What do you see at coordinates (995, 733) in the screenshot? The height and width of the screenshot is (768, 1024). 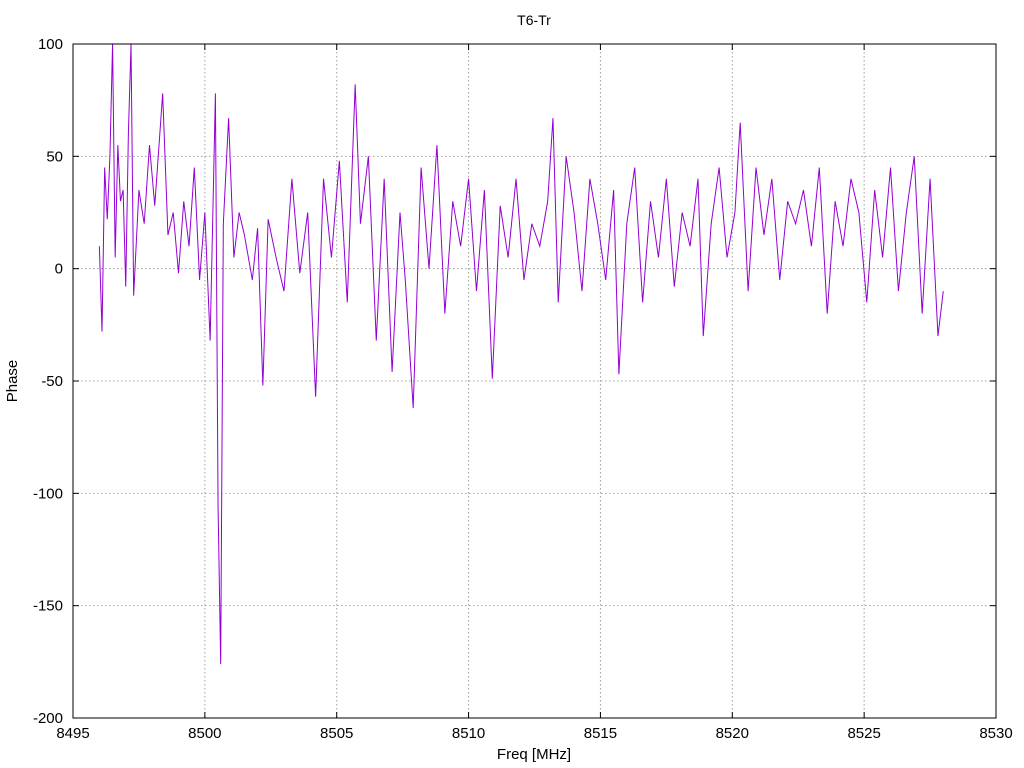 I see `x-tick-label: 8530` at bounding box center [995, 733].